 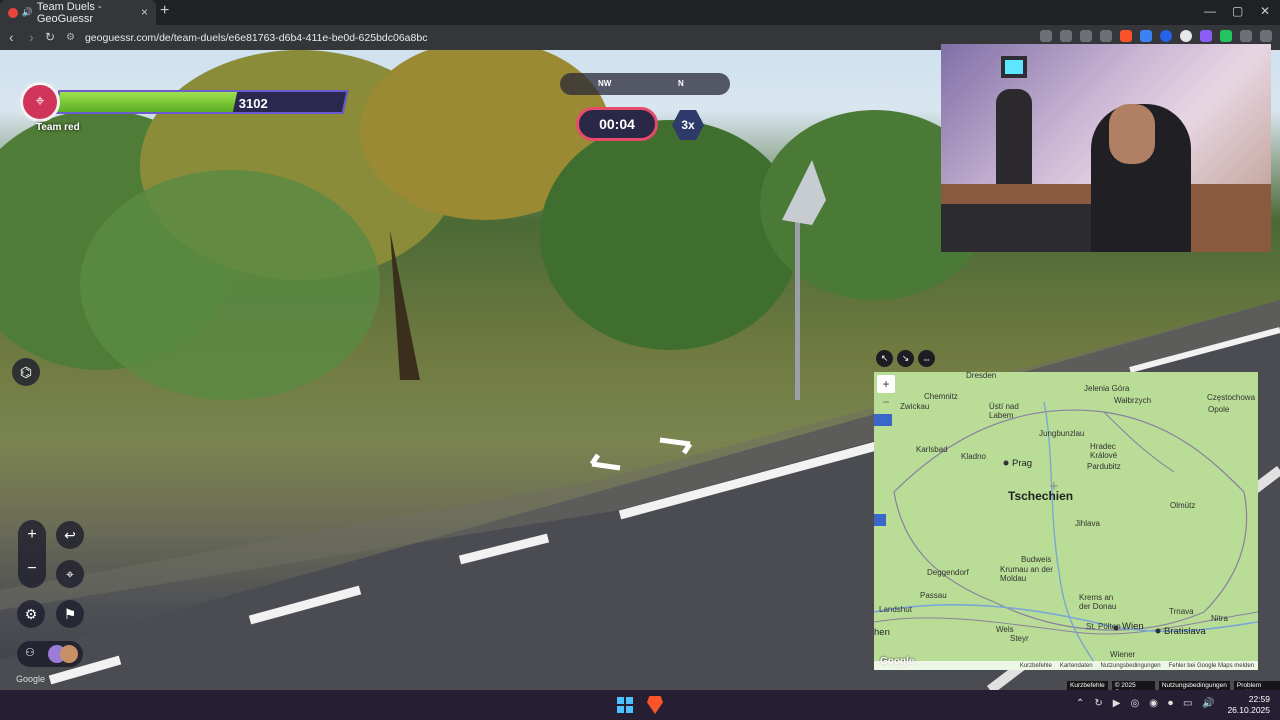 I want to click on chevron-up-icon: ⌃, so click(x=1080, y=703).